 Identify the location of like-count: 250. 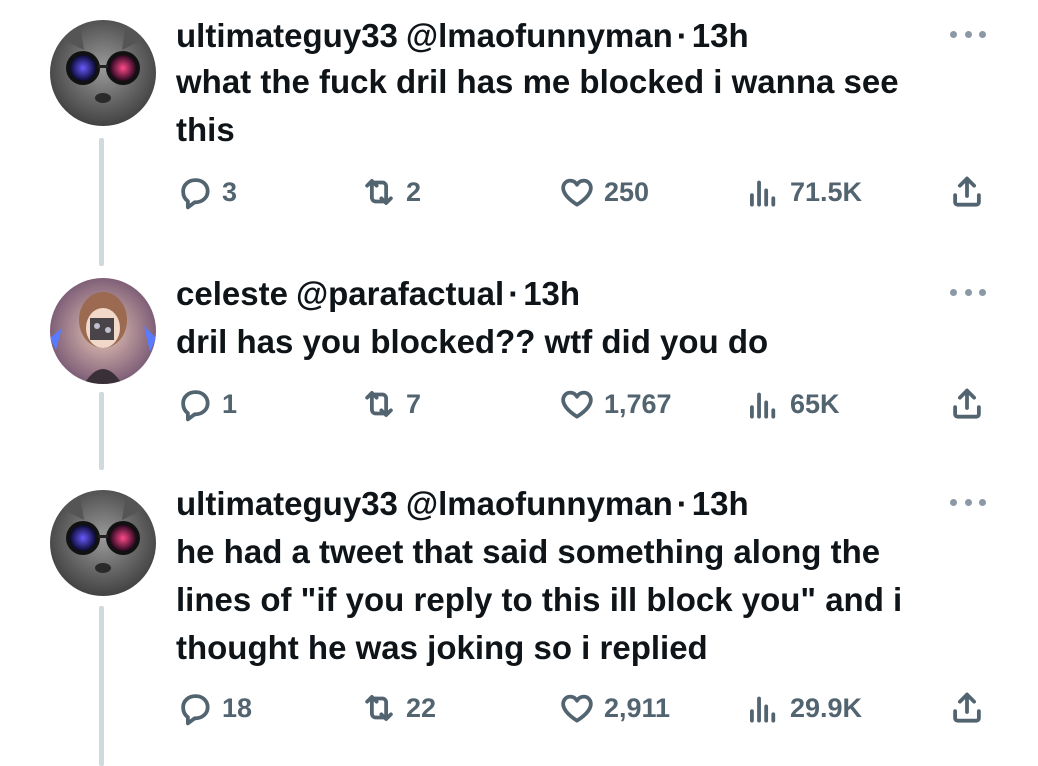
(627, 191).